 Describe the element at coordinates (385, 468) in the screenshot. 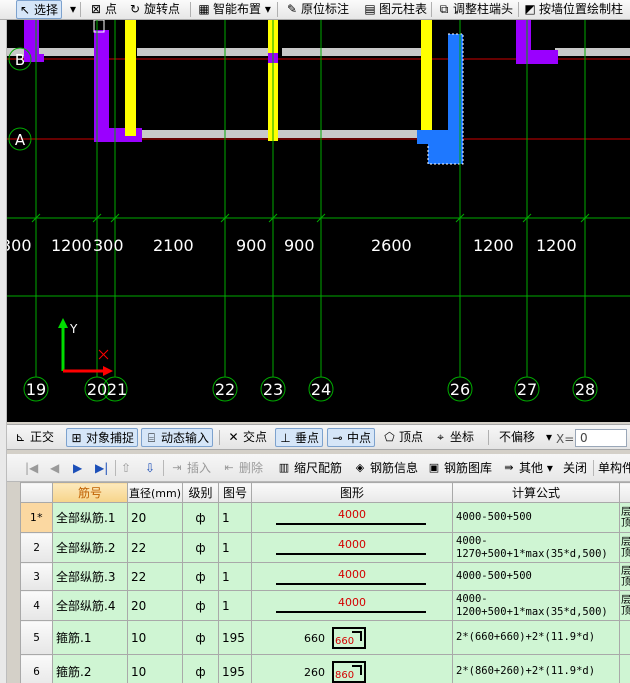

I see `rebar-info-button: ◈ 钢筋信息` at that location.